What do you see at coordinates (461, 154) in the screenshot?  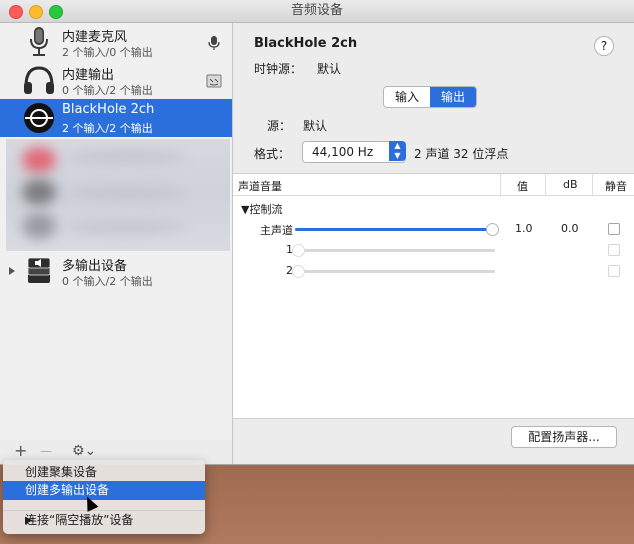 I see `format-description: 2 声道 32 位浮点` at bounding box center [461, 154].